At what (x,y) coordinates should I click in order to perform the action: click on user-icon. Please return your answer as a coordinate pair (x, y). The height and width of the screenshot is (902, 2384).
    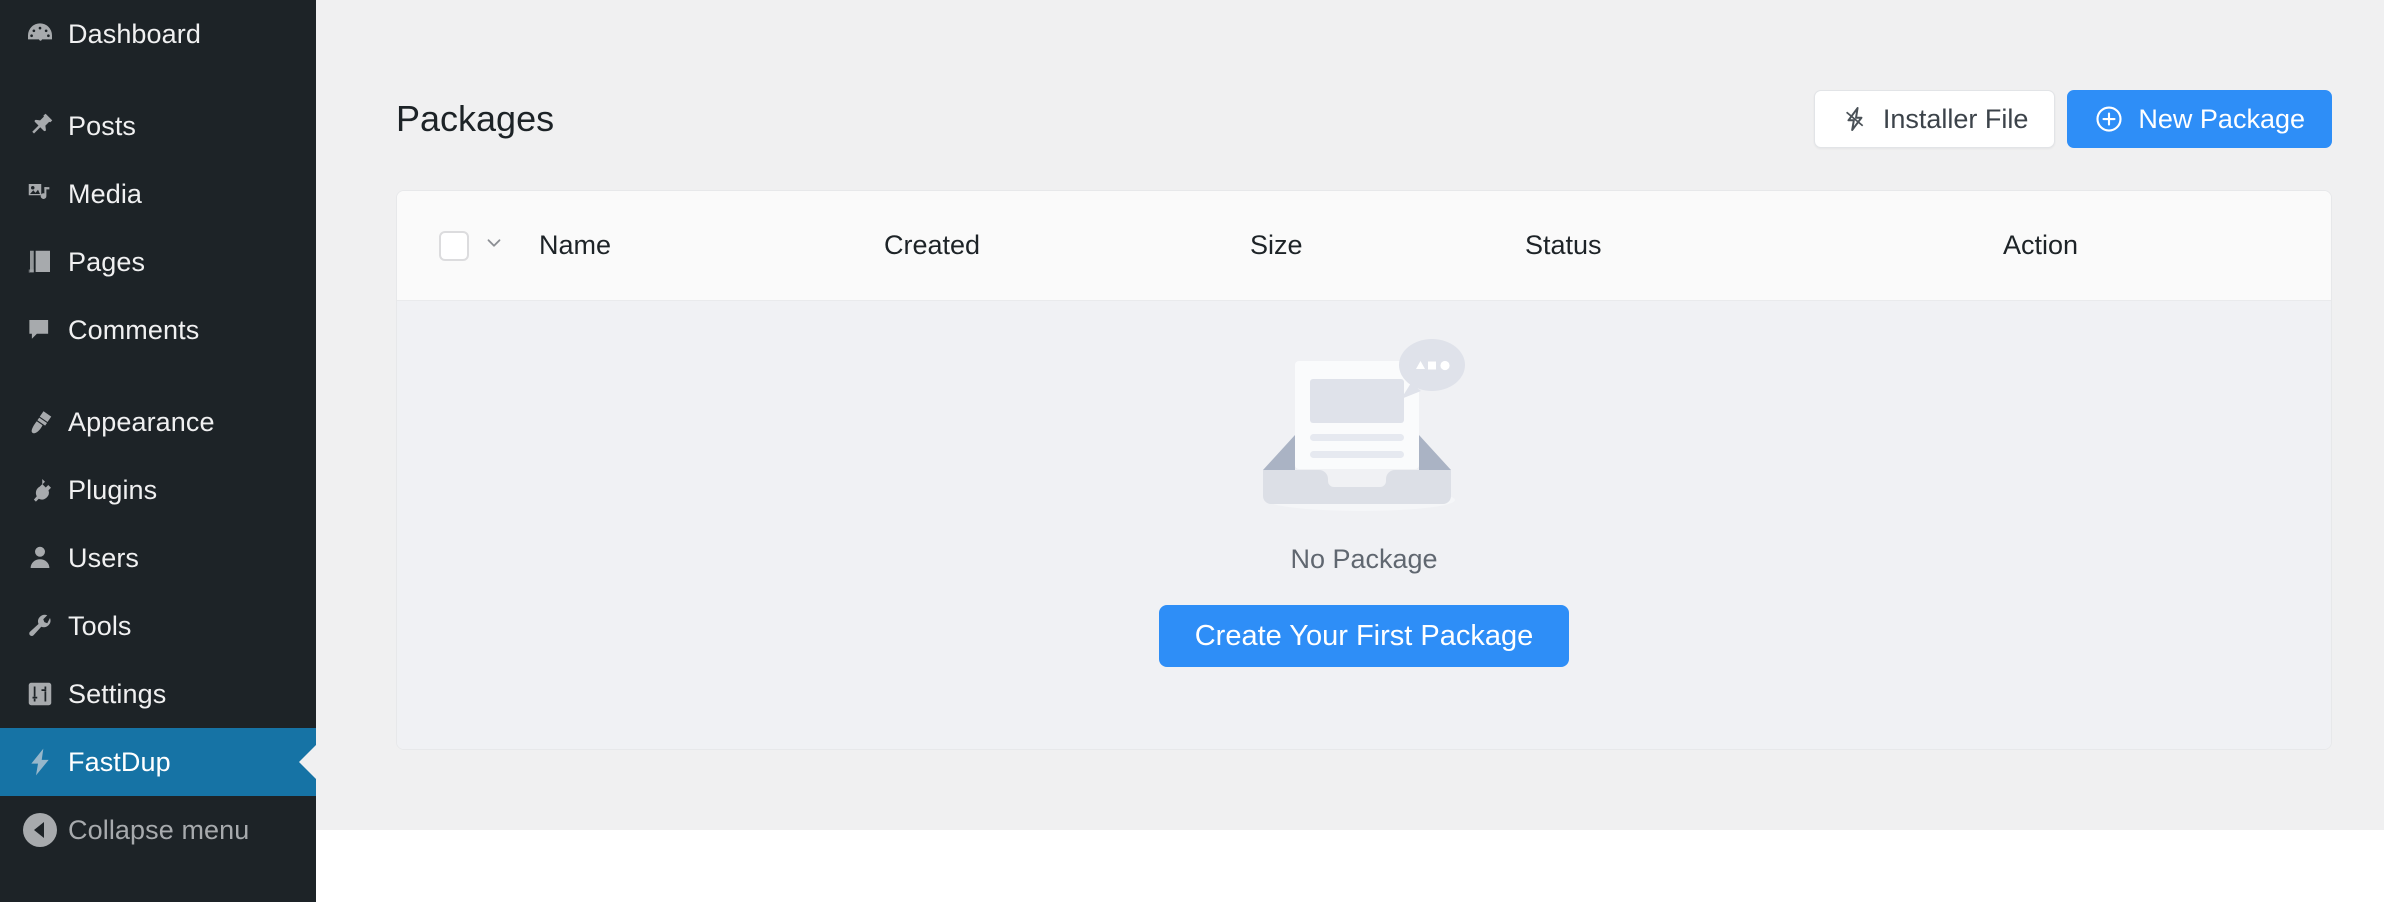
    Looking at the image, I should click on (40, 558).